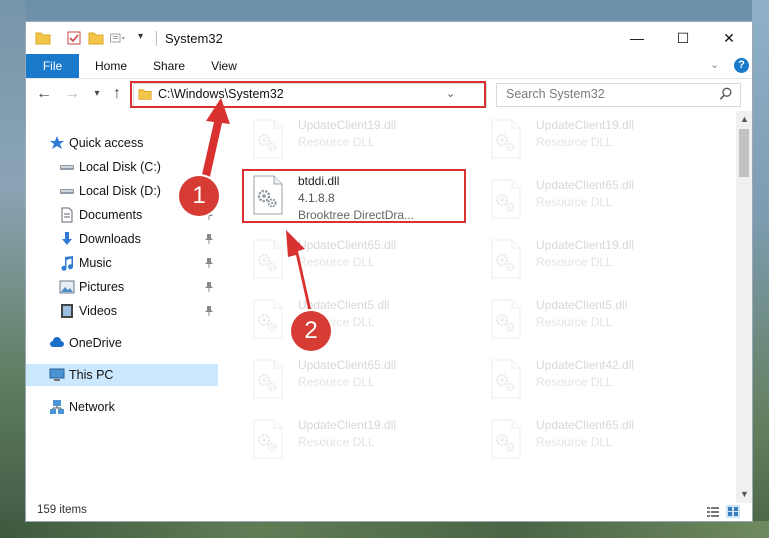  I want to click on customize-toolbar-chevron-icon: ▾, so click(146, 39).